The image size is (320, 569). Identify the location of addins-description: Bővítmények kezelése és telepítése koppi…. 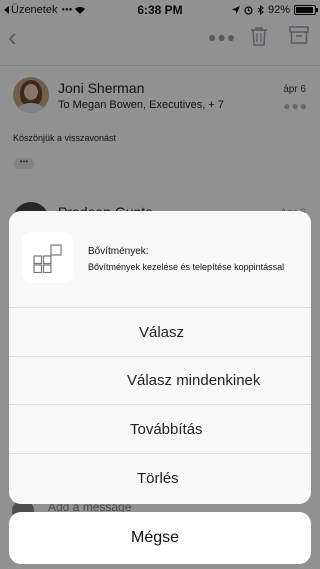
(186, 267).